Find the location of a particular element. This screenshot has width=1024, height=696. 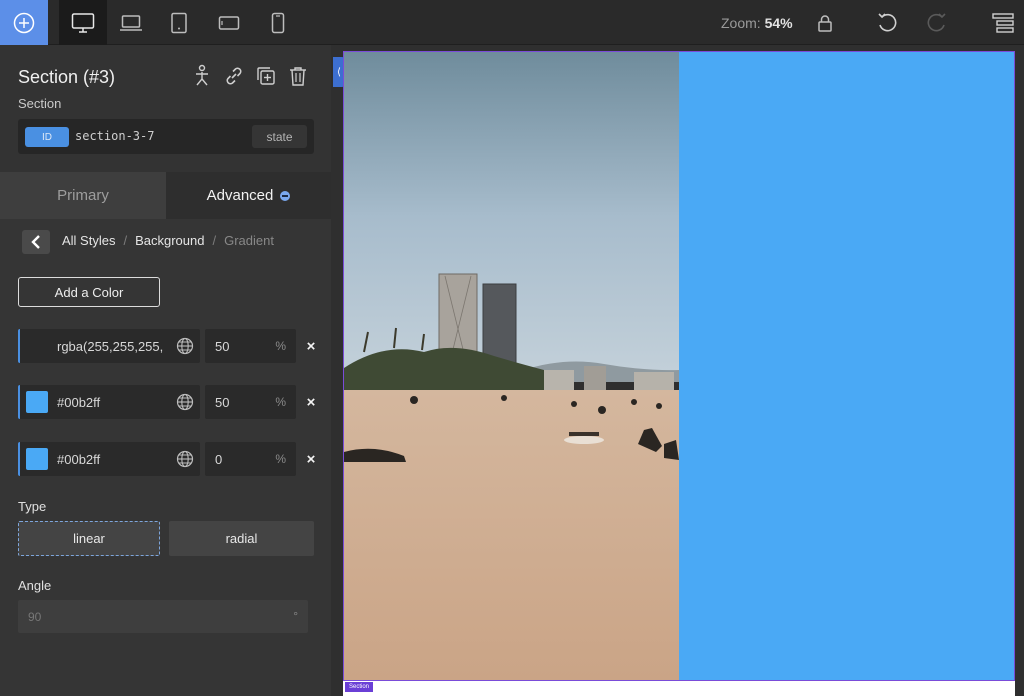

color-stop-row: #00b2ff 0 % × is located at coordinates (168, 459).